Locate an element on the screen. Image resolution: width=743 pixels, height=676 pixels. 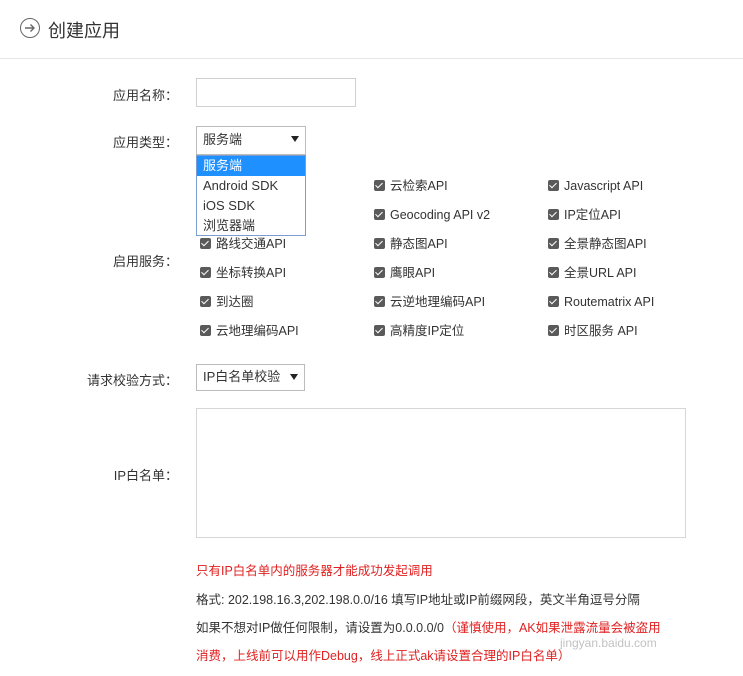
ip-whitelist-label: IP白名单： is located at coordinates (145, 475).